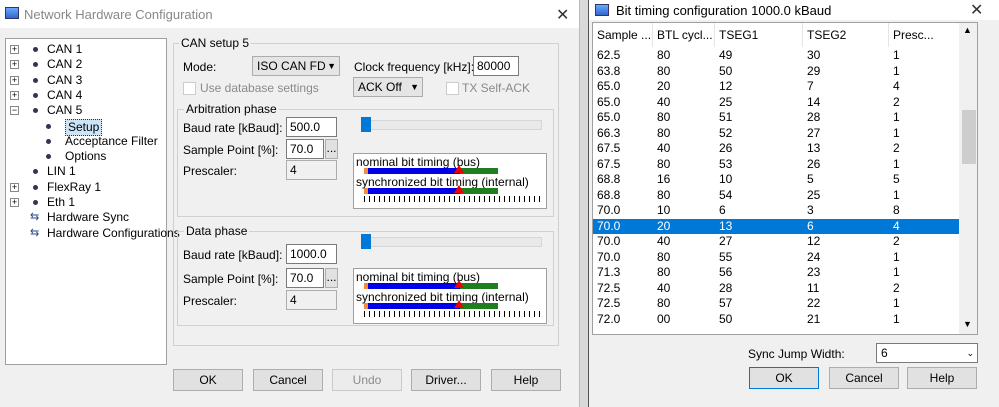 This screenshot has width=999, height=407. Describe the element at coordinates (810, 210) in the screenshot. I see `table-cell: 3` at that location.